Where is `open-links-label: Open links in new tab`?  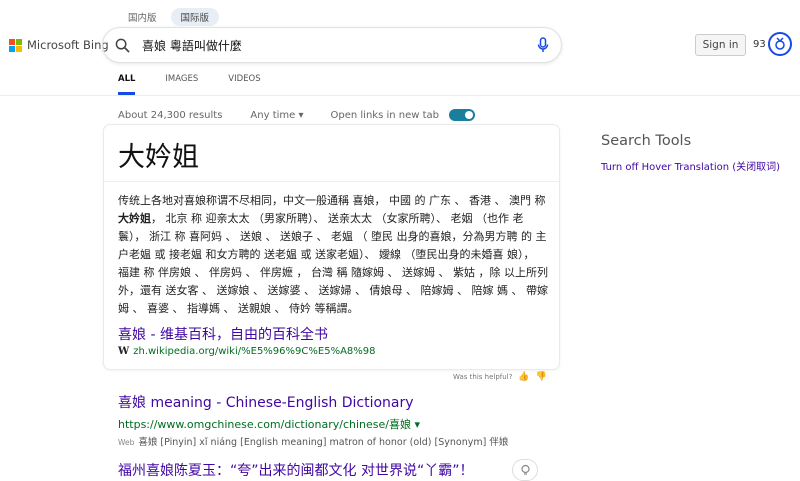 open-links-label: Open links in new tab is located at coordinates (385, 115).